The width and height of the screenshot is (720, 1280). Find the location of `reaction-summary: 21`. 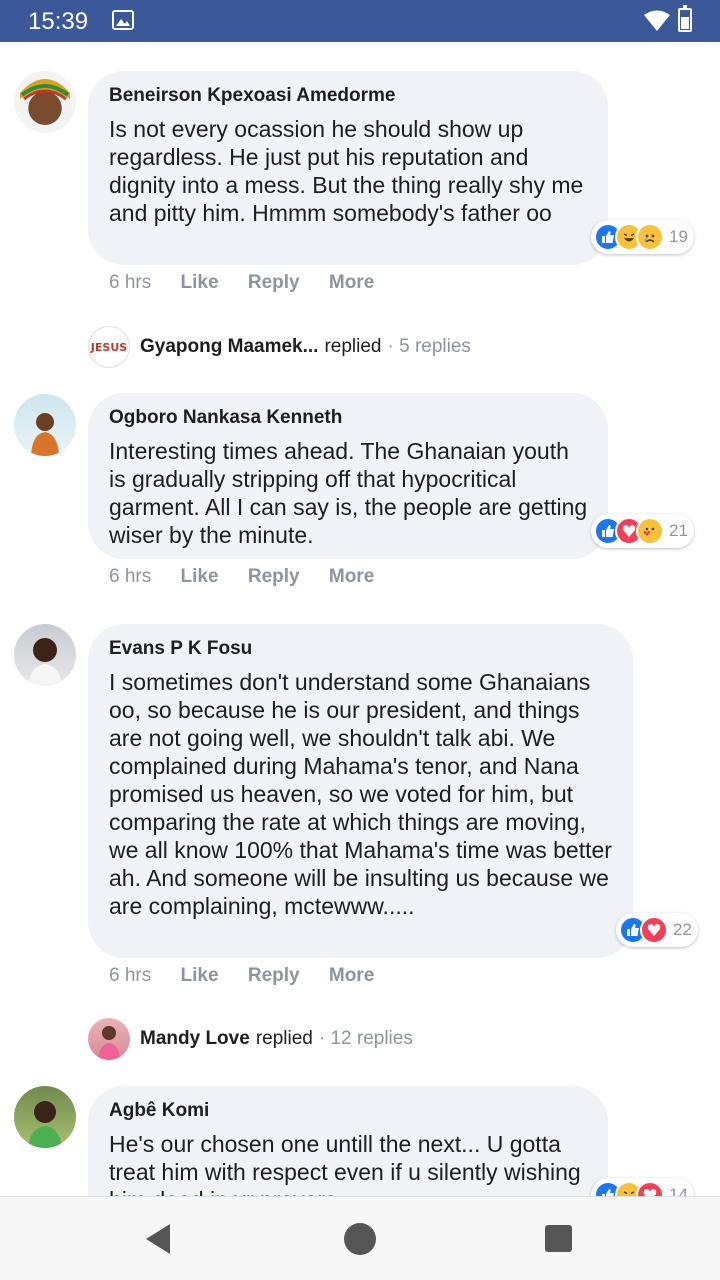

reaction-summary: 21 is located at coordinates (642, 531).